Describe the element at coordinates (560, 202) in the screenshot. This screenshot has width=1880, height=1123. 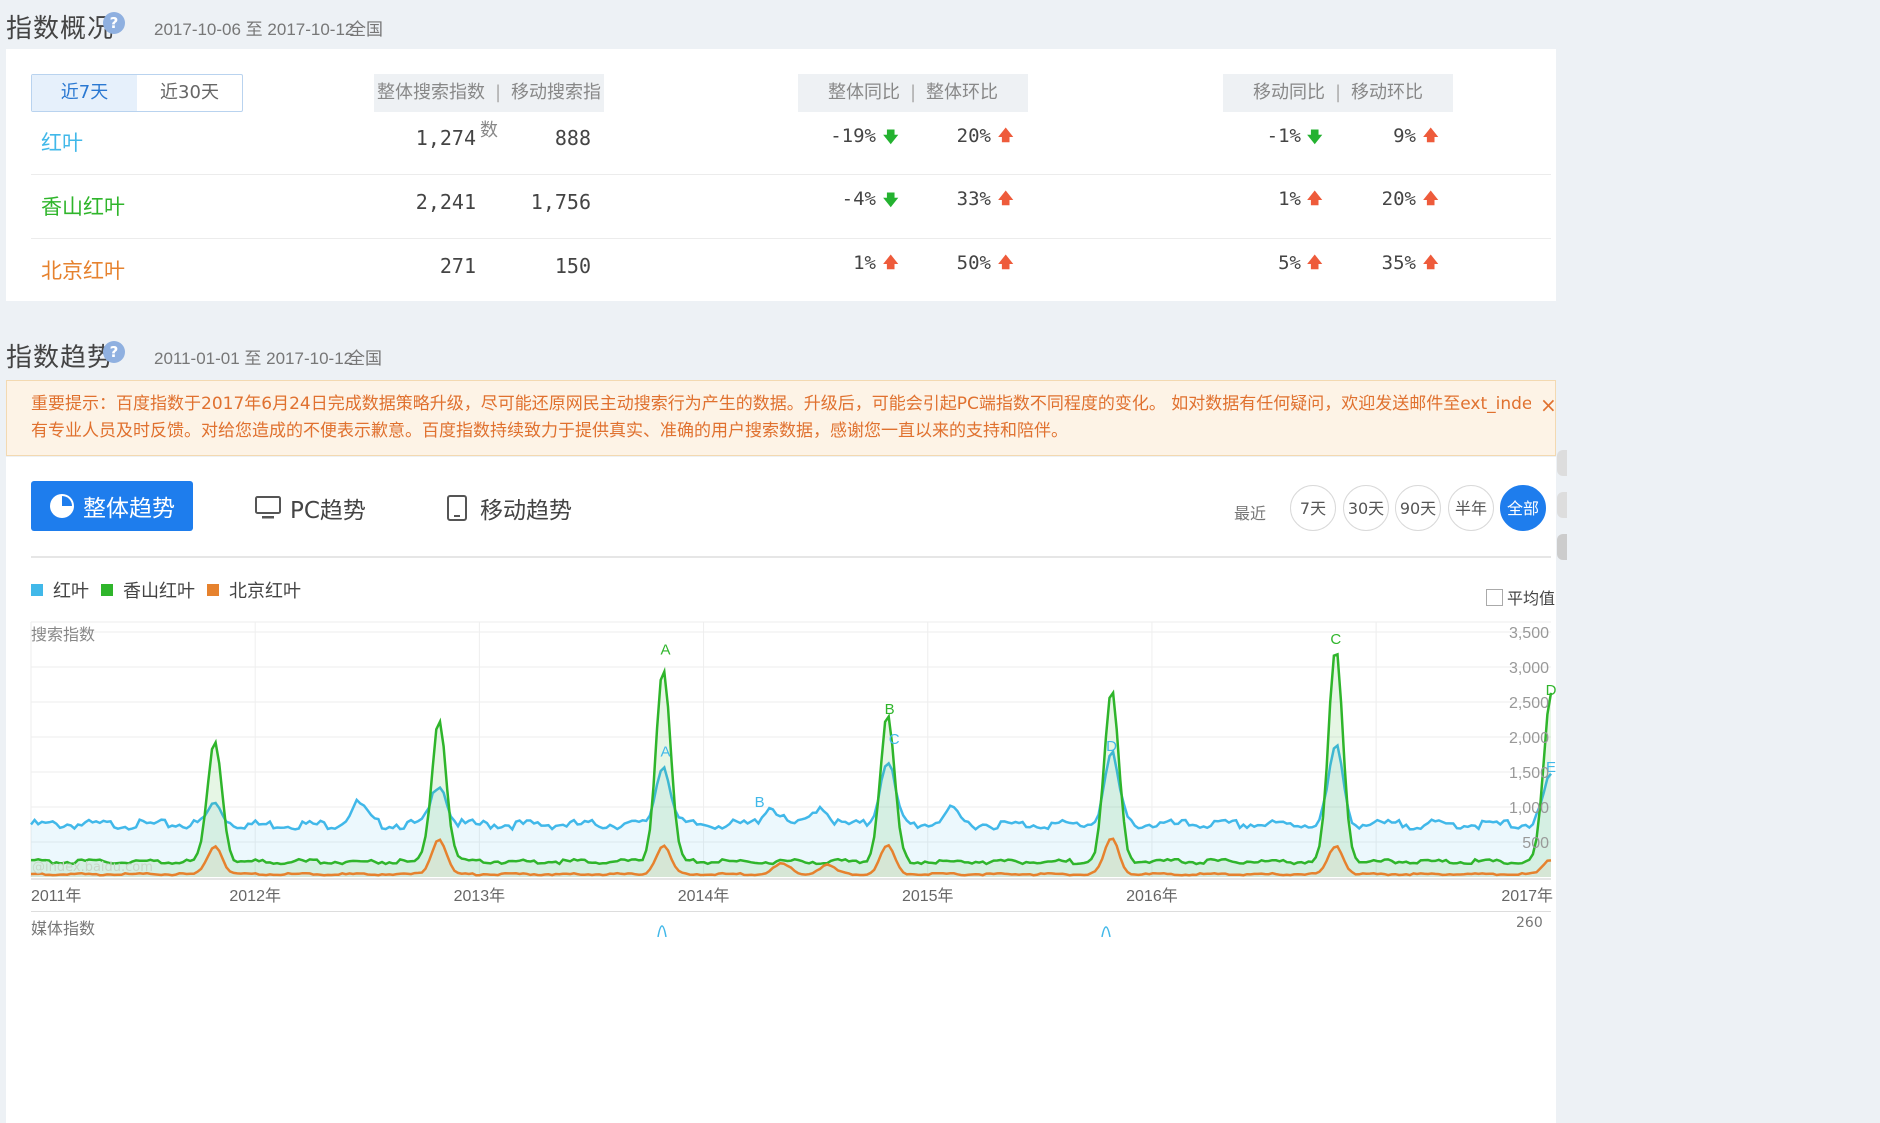
I see `mobile-index-value: 1,756` at that location.